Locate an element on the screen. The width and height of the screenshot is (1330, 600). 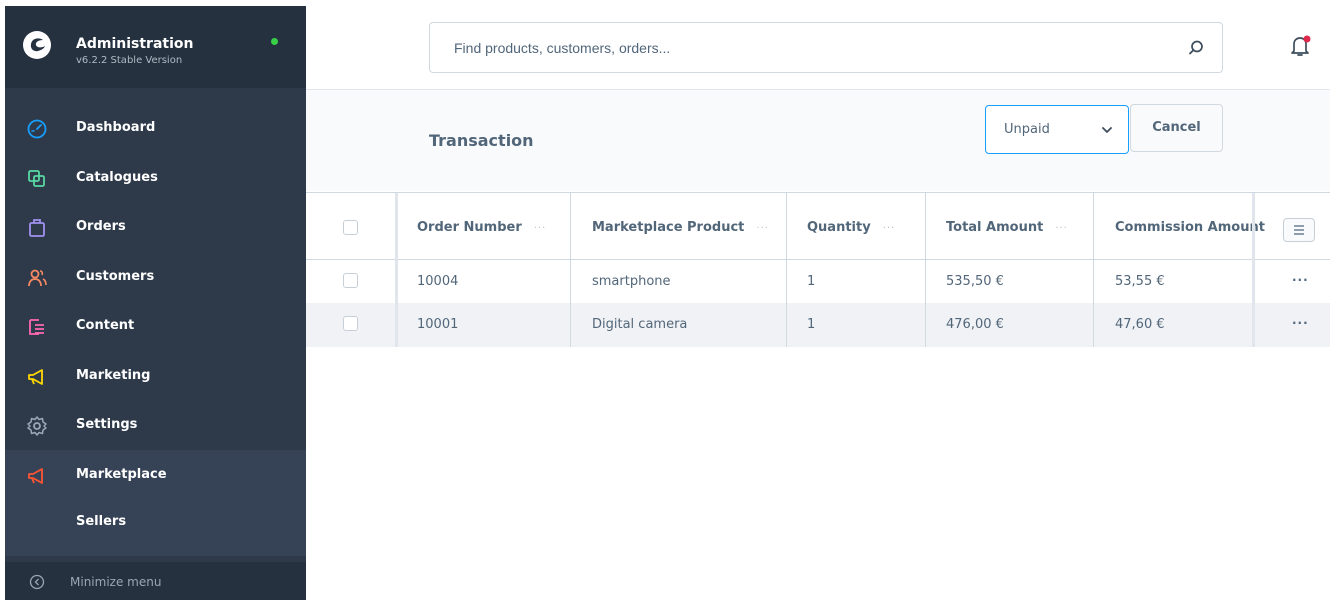
content-icon is located at coordinates (36, 327).